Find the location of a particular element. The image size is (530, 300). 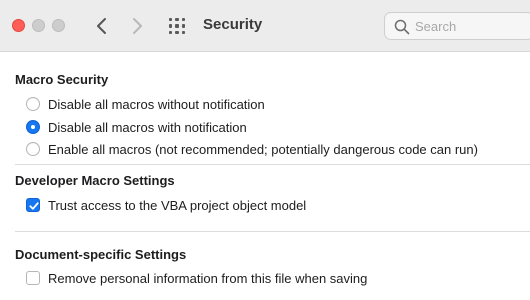

zoom-button is located at coordinates (58, 25).